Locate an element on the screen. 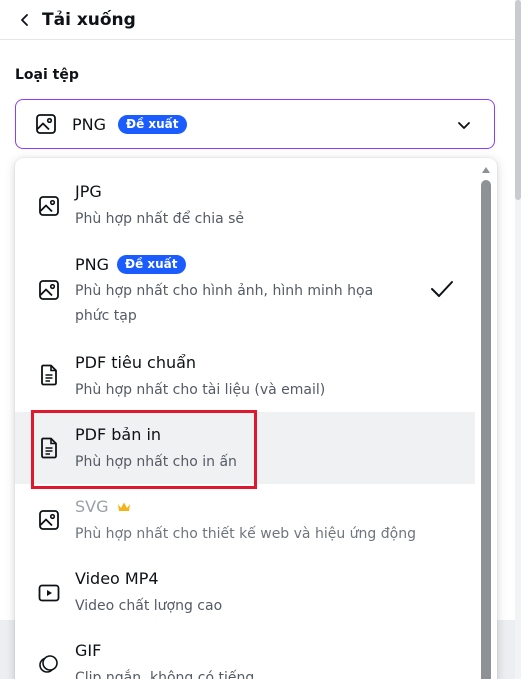 The image size is (521, 679). option-title: SVG is located at coordinates (103, 506).